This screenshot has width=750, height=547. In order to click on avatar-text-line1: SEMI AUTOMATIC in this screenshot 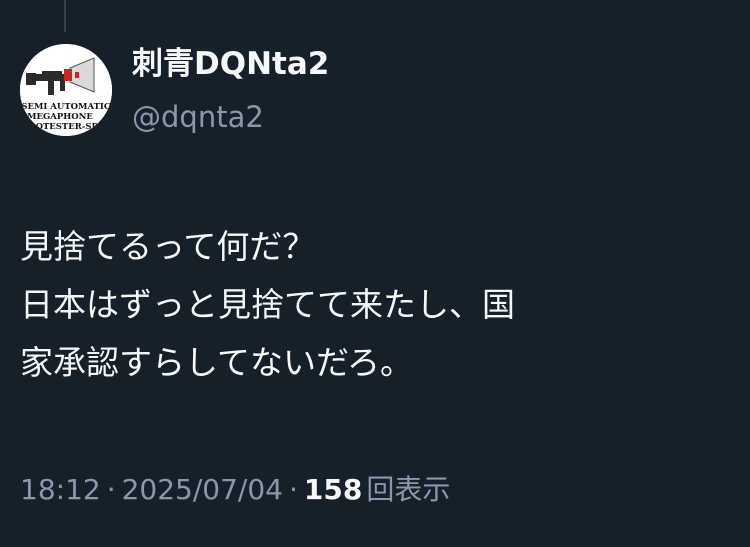, I will do `click(66, 107)`.